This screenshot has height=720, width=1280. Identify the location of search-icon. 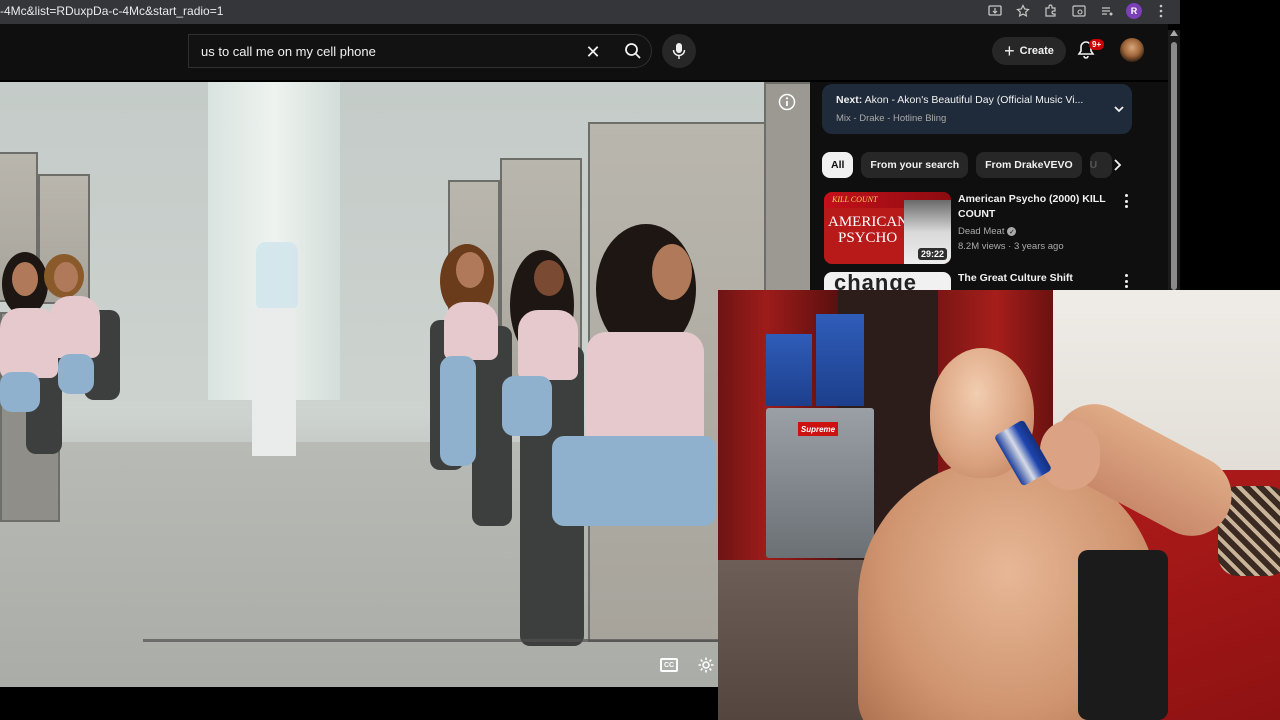
(633, 51).